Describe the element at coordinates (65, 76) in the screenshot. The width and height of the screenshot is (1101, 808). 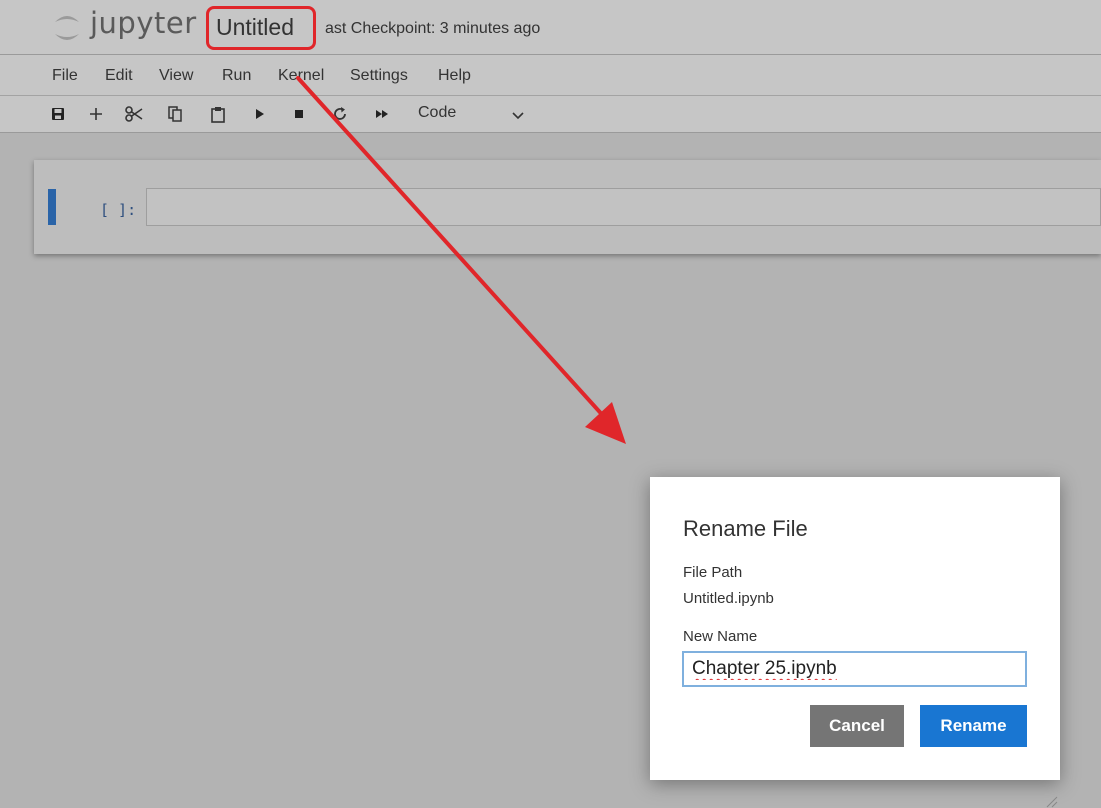
I see `menu-file: File` at that location.